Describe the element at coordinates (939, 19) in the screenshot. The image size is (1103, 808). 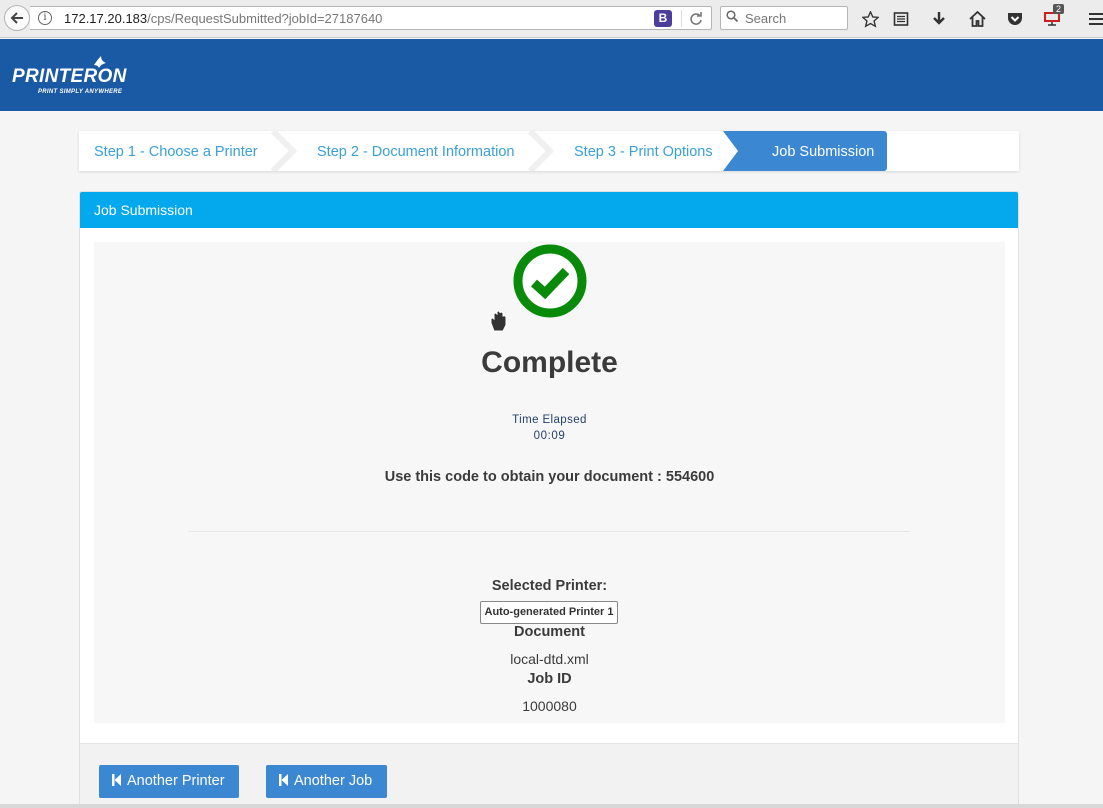
I see `download-icon` at that location.